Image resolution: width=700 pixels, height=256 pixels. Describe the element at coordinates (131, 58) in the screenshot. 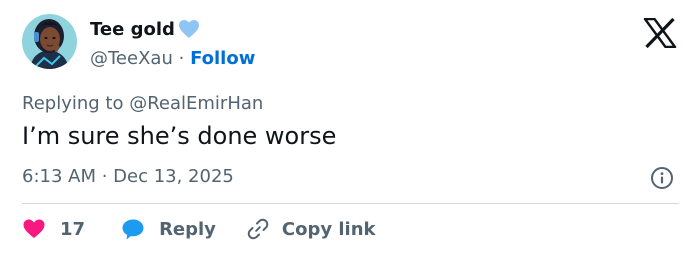

I see `author-handle: @TeeXau` at that location.